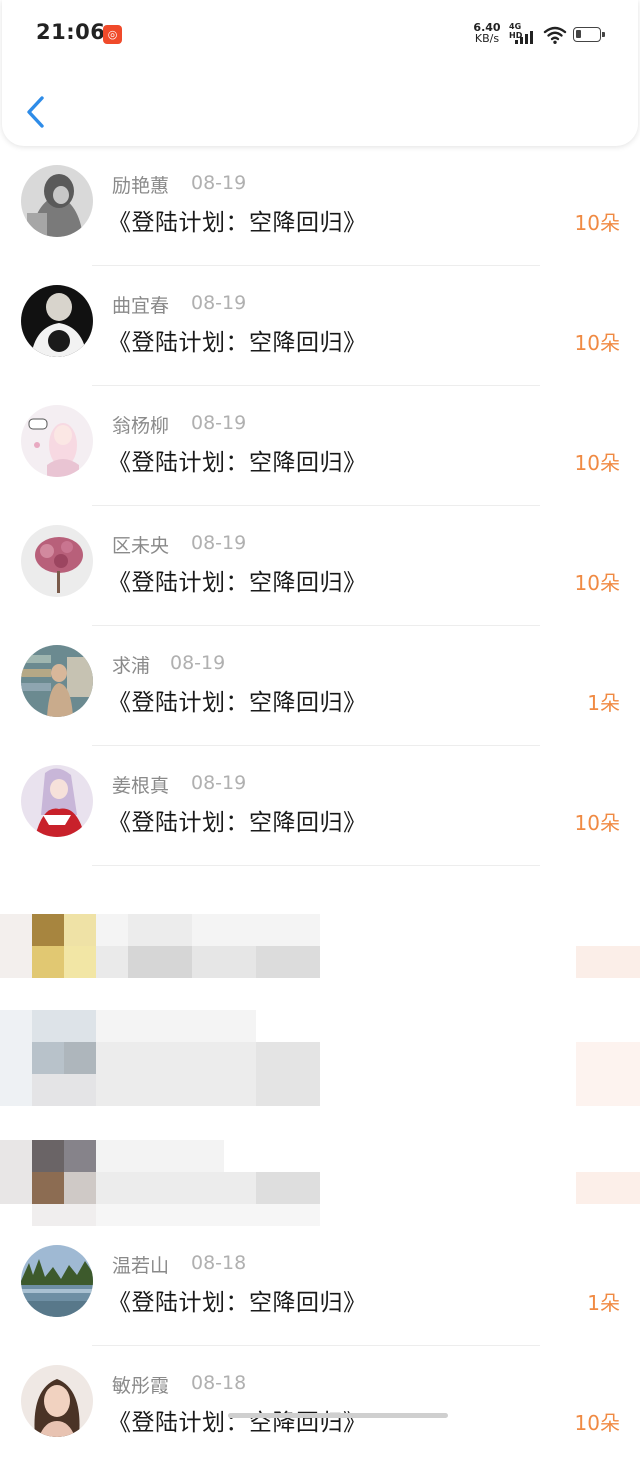 This screenshot has width=640, height=1466. I want to click on user-name: 曲宜春, so click(141, 306).